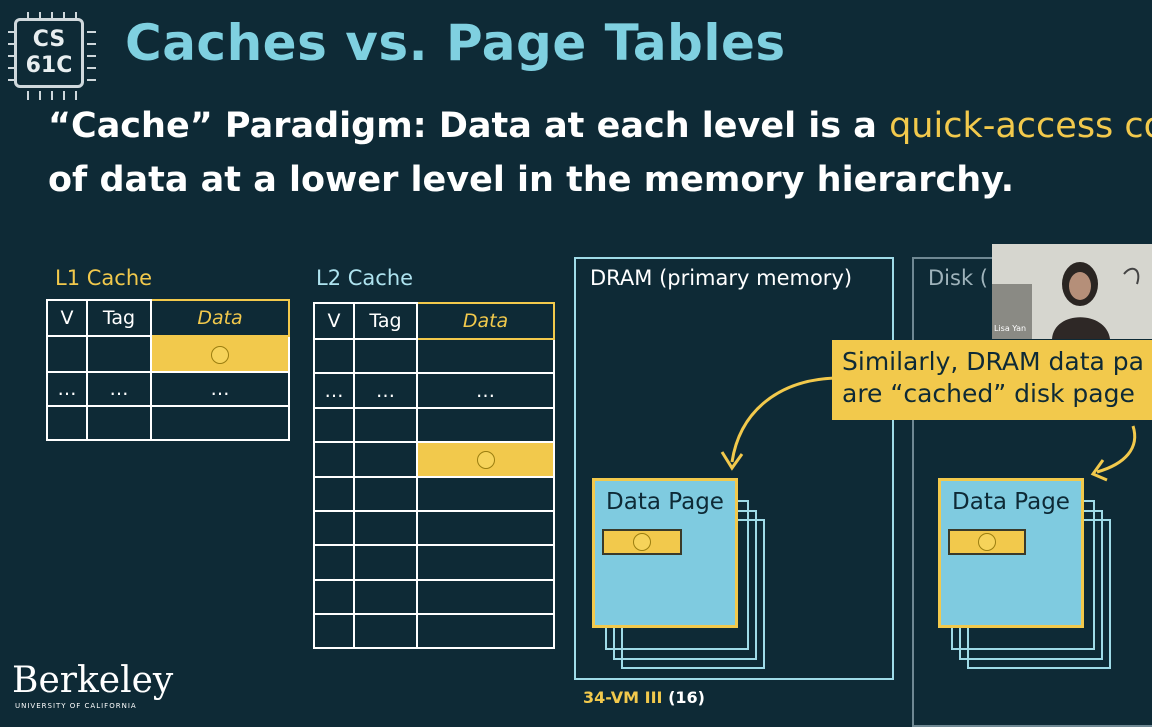  I want to click on logo-line-2: 61C, so click(49, 65).